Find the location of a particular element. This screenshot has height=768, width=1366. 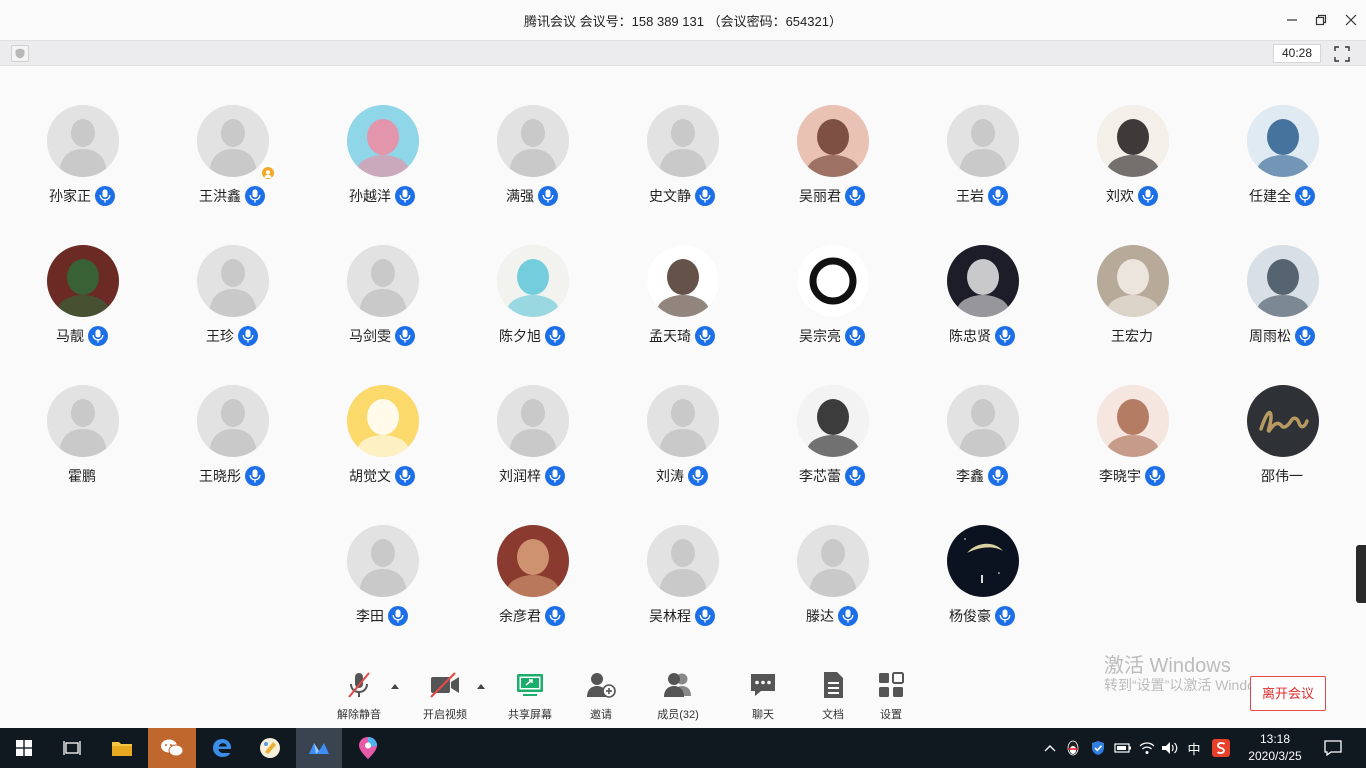

participant-tile: 吴宗亮 is located at coordinates (832, 276).